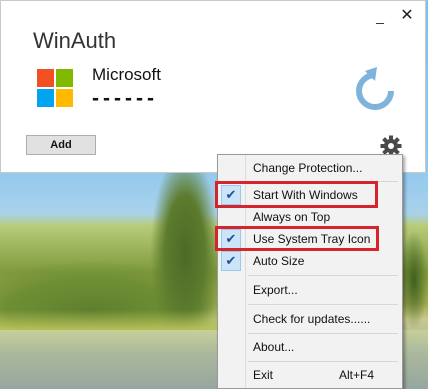  I want to click on account-name: Microsoft, so click(126, 74).